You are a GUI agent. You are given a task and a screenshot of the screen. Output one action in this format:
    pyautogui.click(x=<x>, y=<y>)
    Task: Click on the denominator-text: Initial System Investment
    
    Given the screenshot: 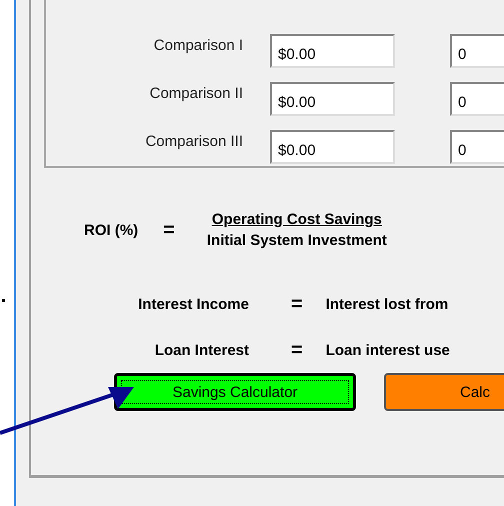 What is the action you would take?
    pyautogui.click(x=296, y=240)
    